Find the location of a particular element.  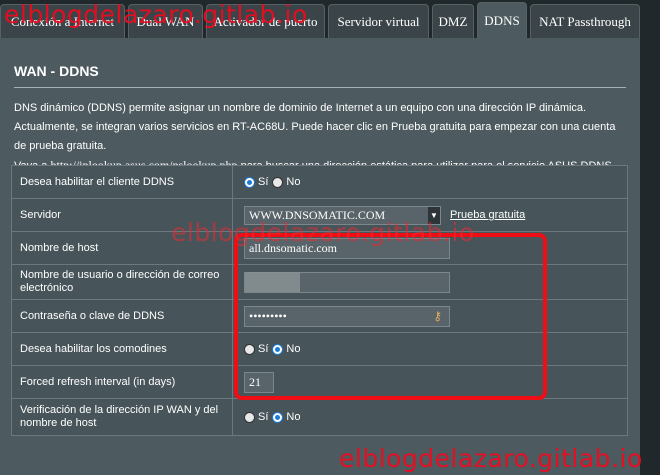

watermark-bottom: elblogdelazaro.gitlab.io is located at coordinates (491, 458).